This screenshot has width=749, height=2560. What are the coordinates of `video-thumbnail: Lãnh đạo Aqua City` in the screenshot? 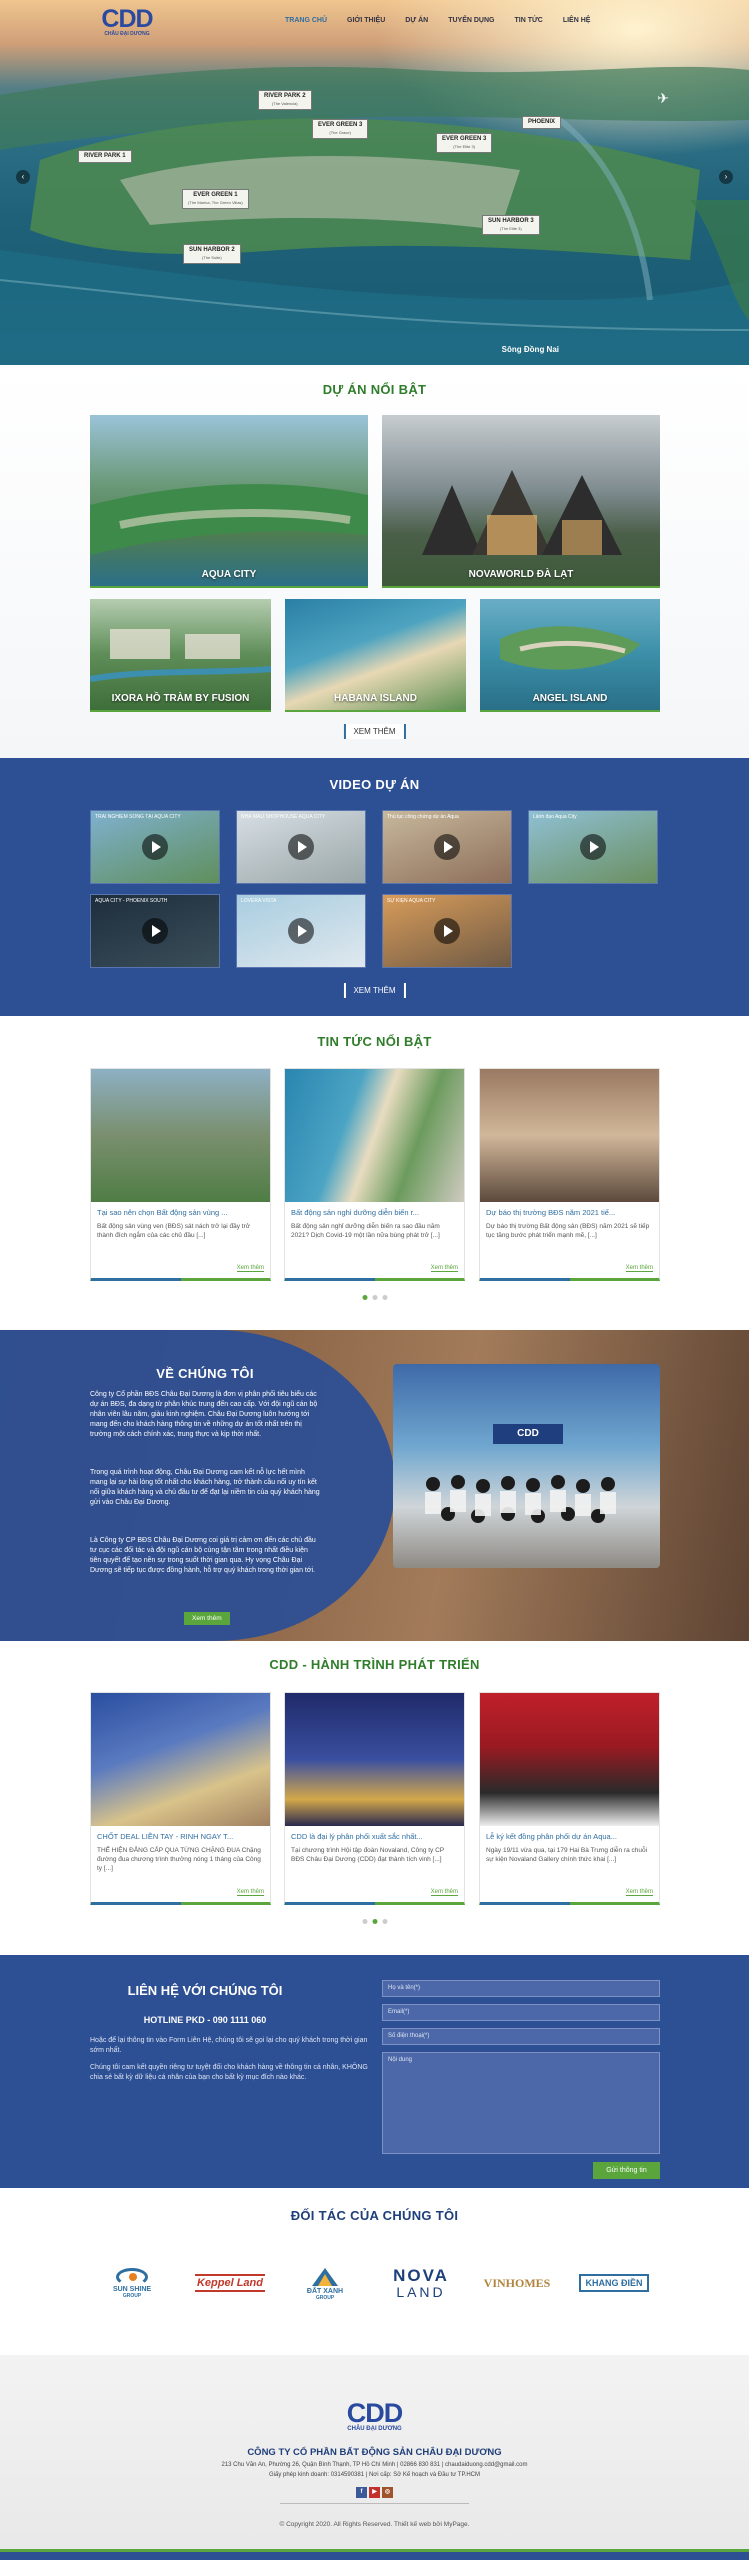 It's located at (593, 847).